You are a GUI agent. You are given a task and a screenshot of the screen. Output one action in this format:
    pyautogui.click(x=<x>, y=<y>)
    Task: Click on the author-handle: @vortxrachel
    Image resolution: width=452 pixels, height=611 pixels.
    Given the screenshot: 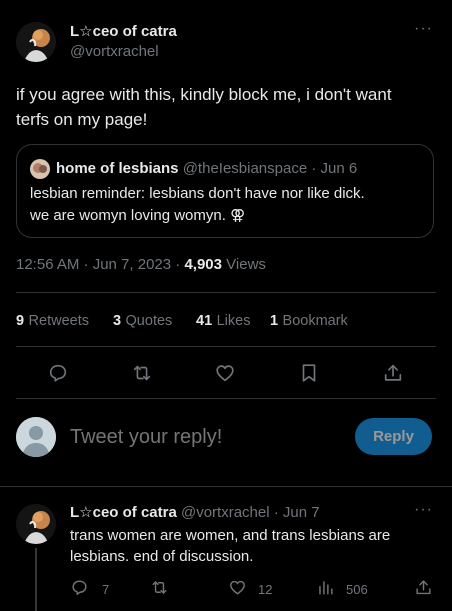 What is the action you would take?
    pyautogui.click(x=114, y=51)
    